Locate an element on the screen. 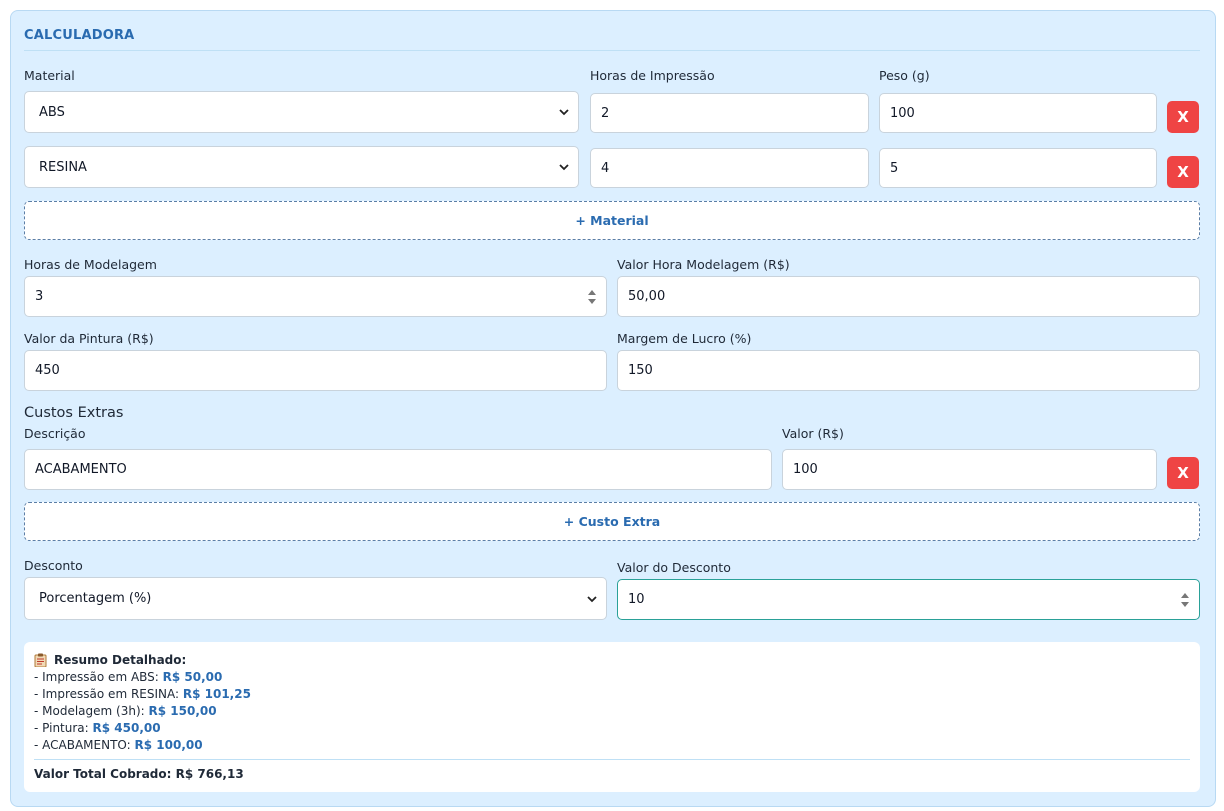 Image resolution: width=1224 pixels, height=811 pixels. add-material-button: + Material is located at coordinates (612, 220).